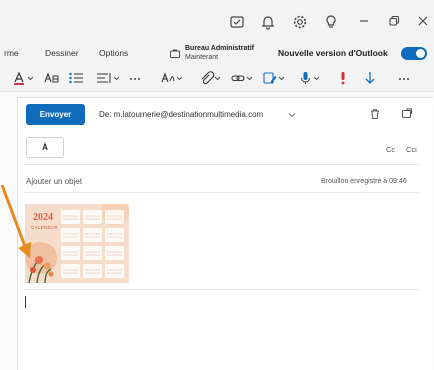 This screenshot has width=434, height=370. I want to click on draft-status: Brouillon enregistré à 09:46, so click(364, 181).